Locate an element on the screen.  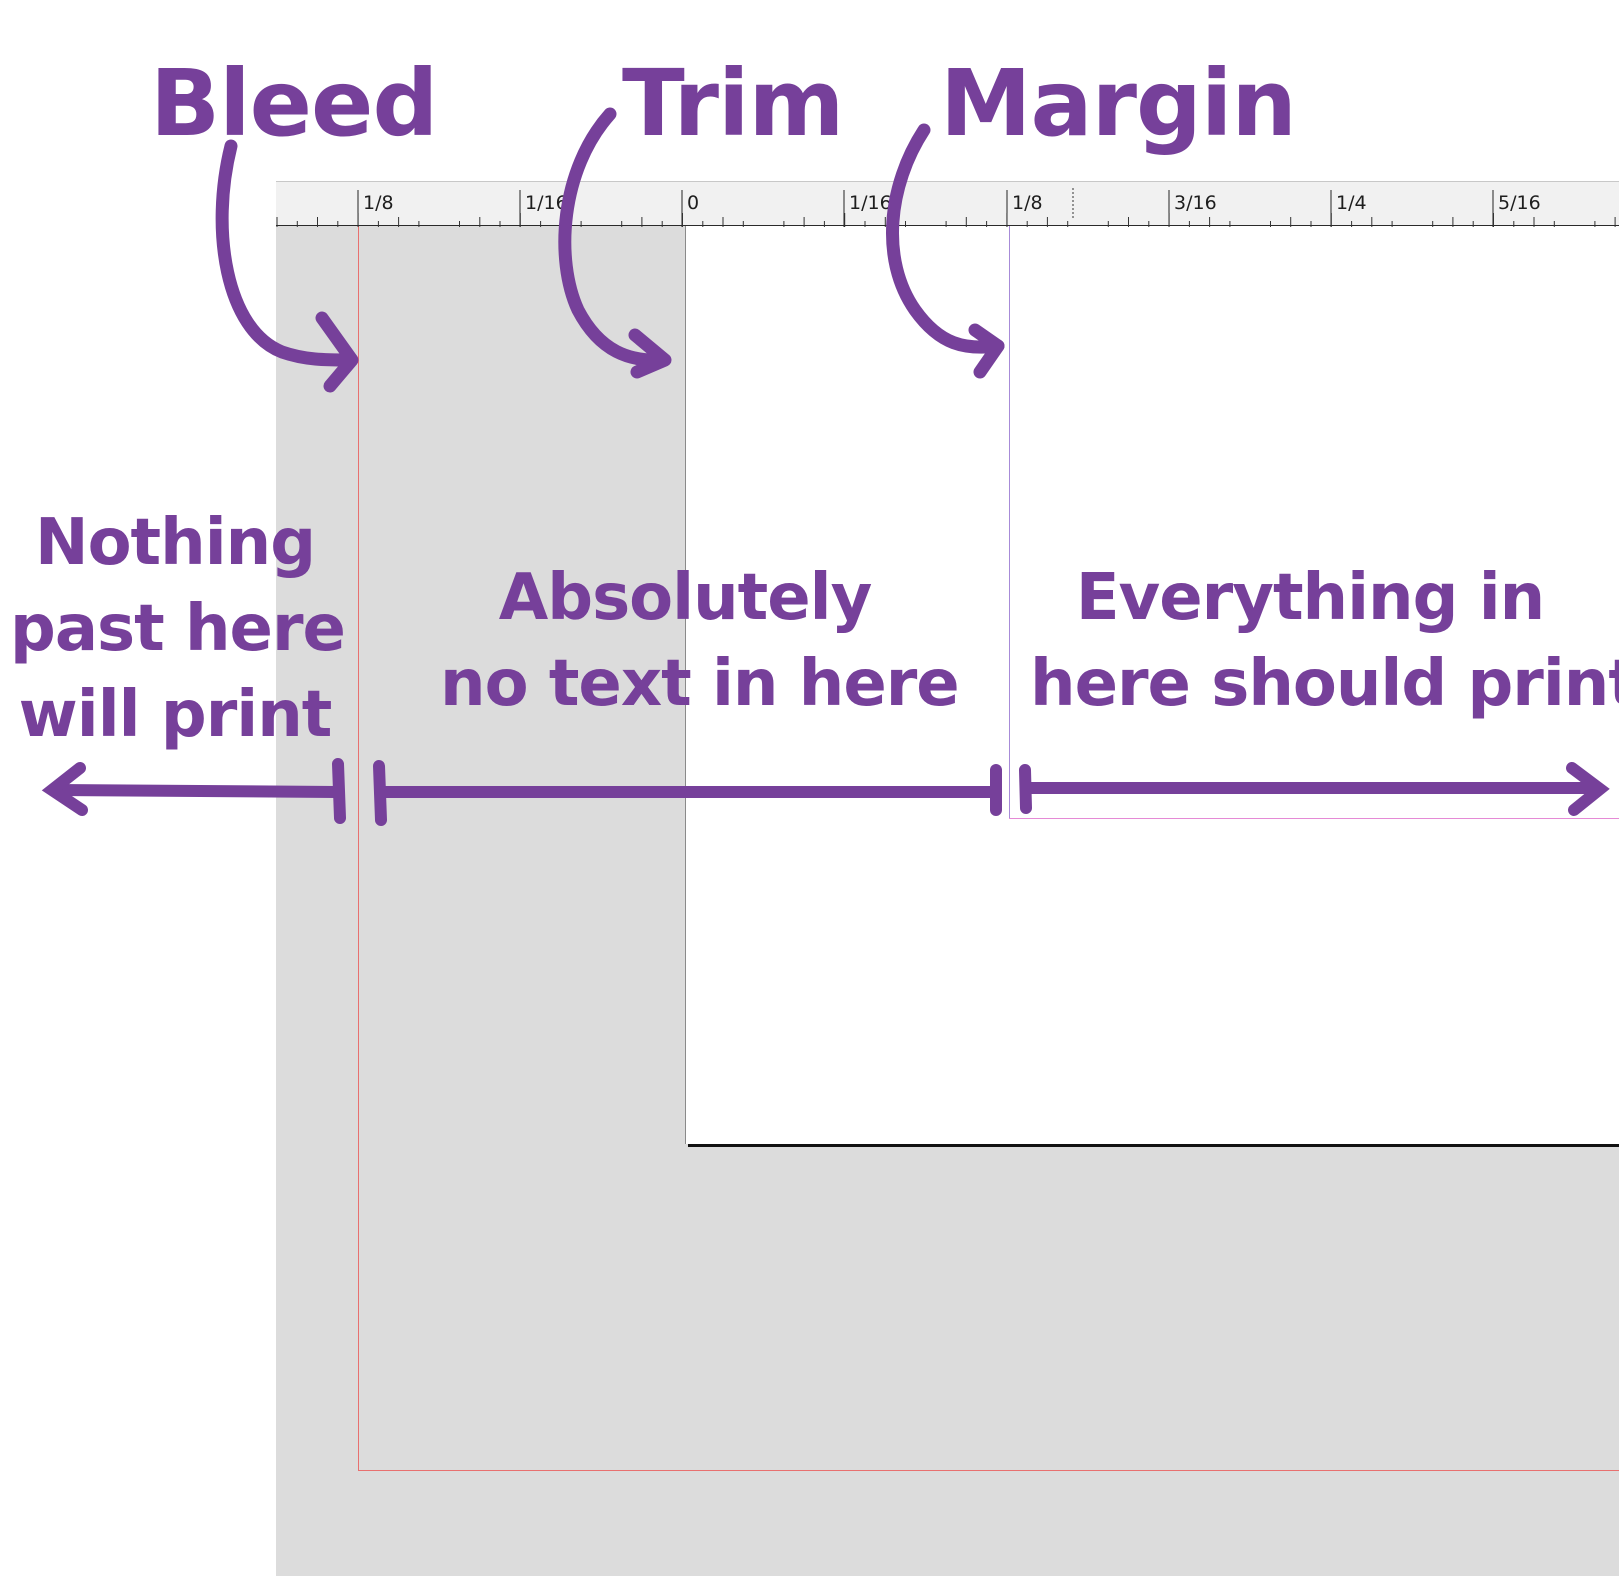
margin-label: Margin is located at coordinates (1118, 103).